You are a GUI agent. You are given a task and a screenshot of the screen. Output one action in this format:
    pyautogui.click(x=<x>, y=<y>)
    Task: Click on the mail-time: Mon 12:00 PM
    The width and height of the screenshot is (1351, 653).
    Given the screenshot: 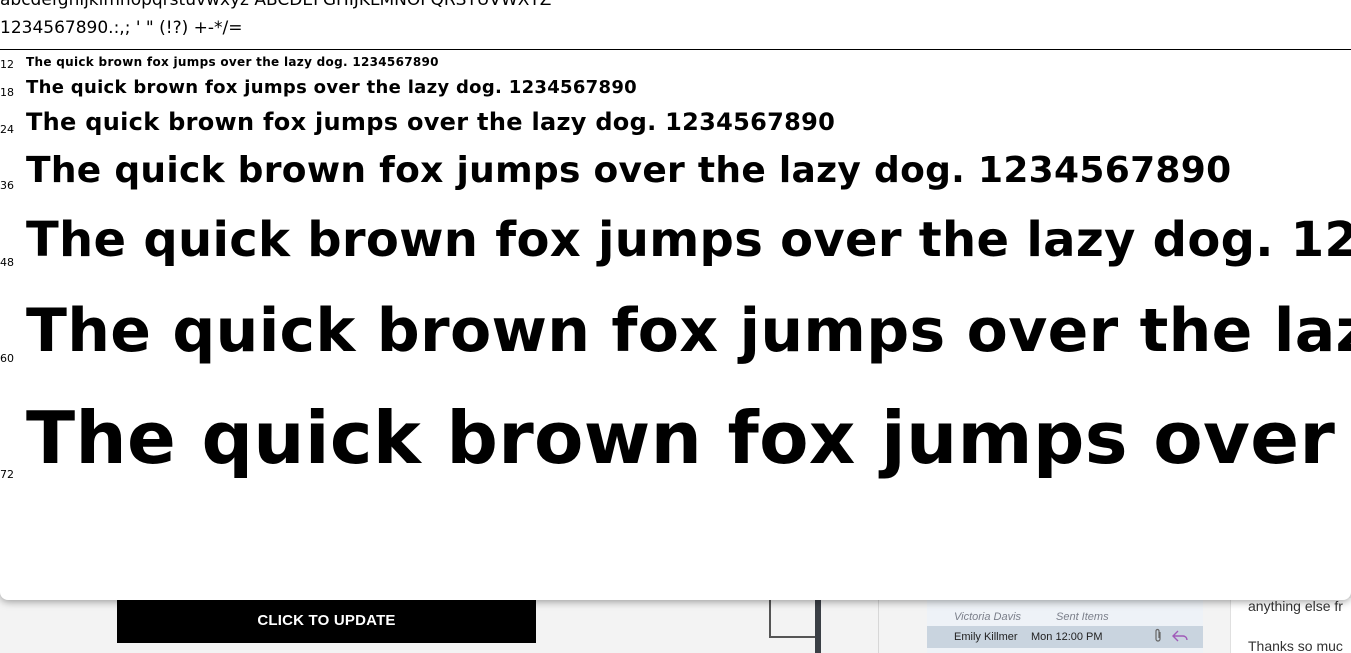 What is the action you would take?
    pyautogui.click(x=1067, y=637)
    